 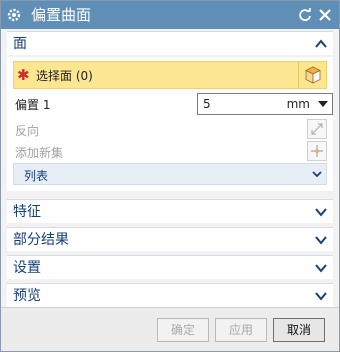 I want to click on add-set-label: 添加新集, so click(x=39, y=153).